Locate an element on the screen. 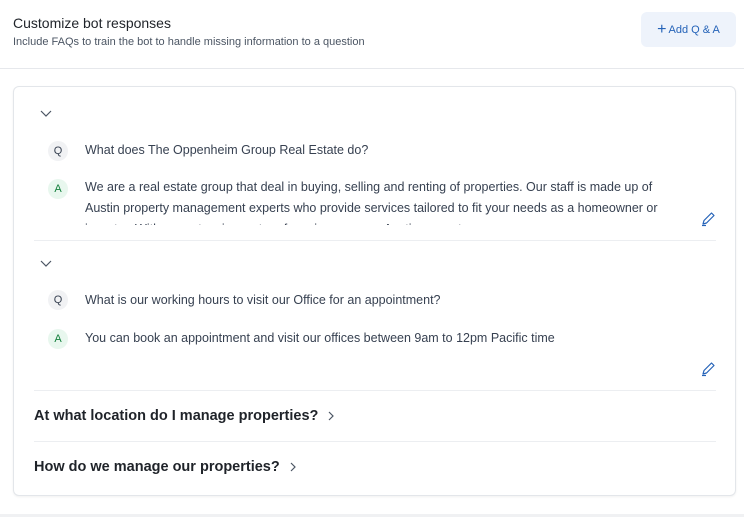 Image resolution: width=744 pixels, height=517 pixels. collapsed-qa-item: At what location do I manage properties? is located at coordinates (375, 416).